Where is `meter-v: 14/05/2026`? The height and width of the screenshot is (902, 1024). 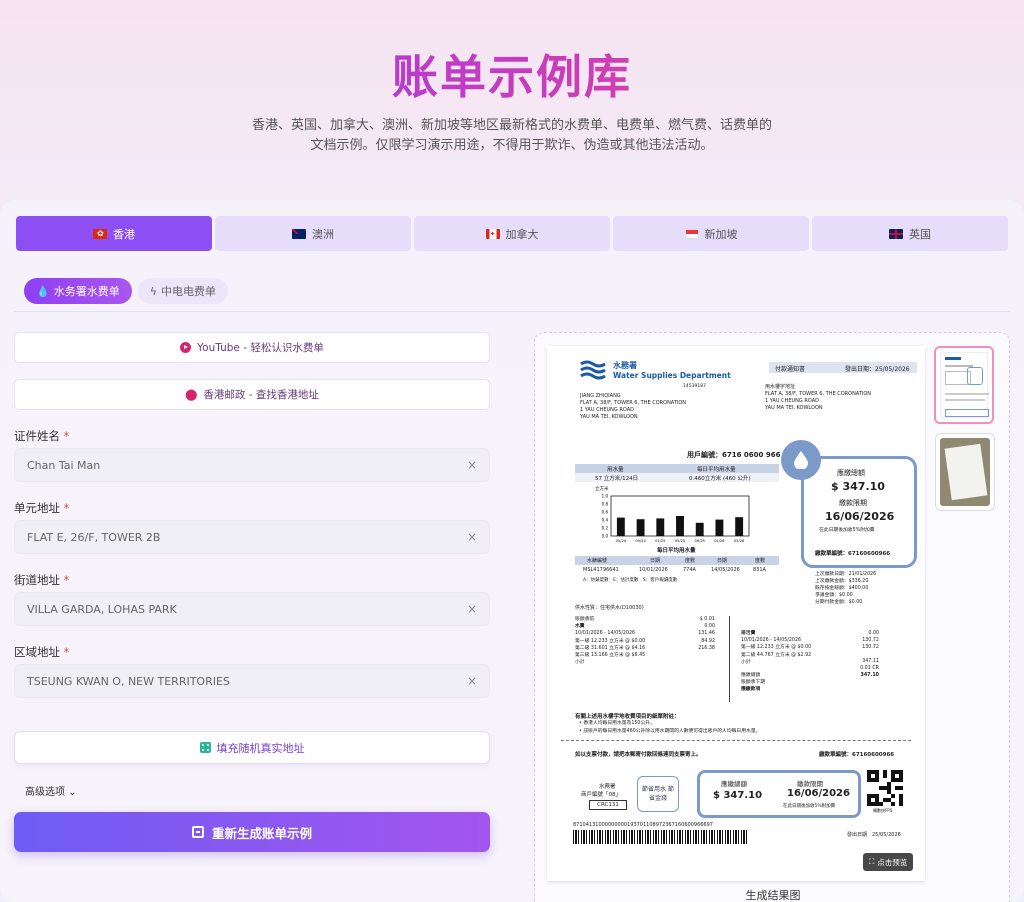
meter-v: 14/05/2026 is located at coordinates (725, 570).